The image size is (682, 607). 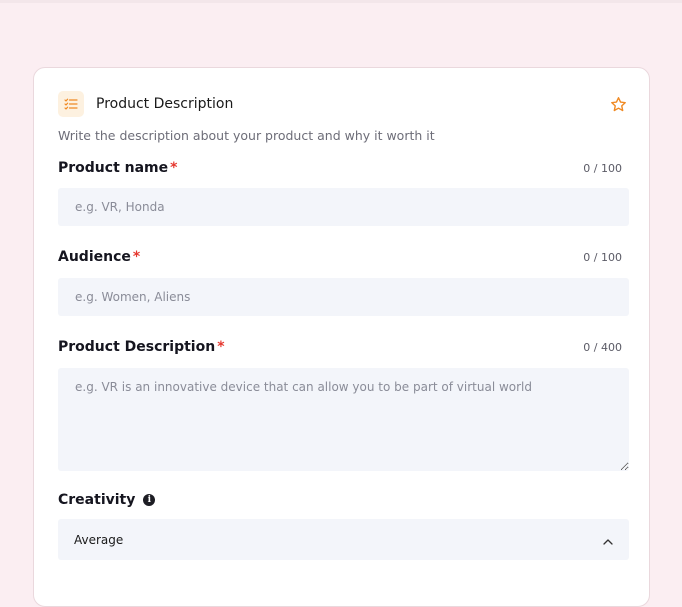 What do you see at coordinates (340, 500) in the screenshot?
I see `creativity-label-row: Creativity i` at bounding box center [340, 500].